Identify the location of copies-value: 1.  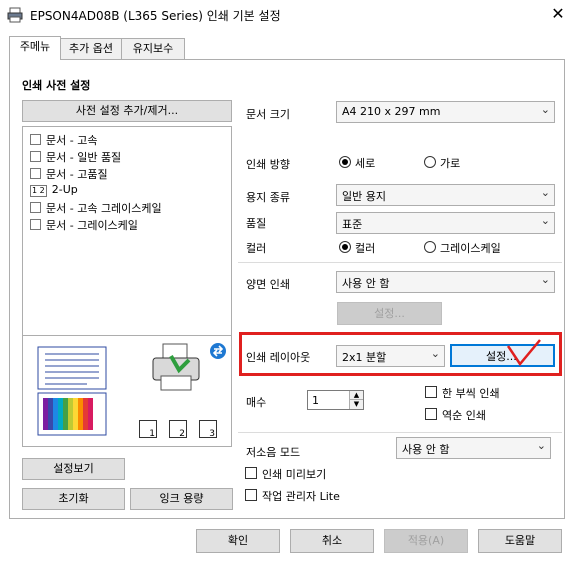
(315, 400).